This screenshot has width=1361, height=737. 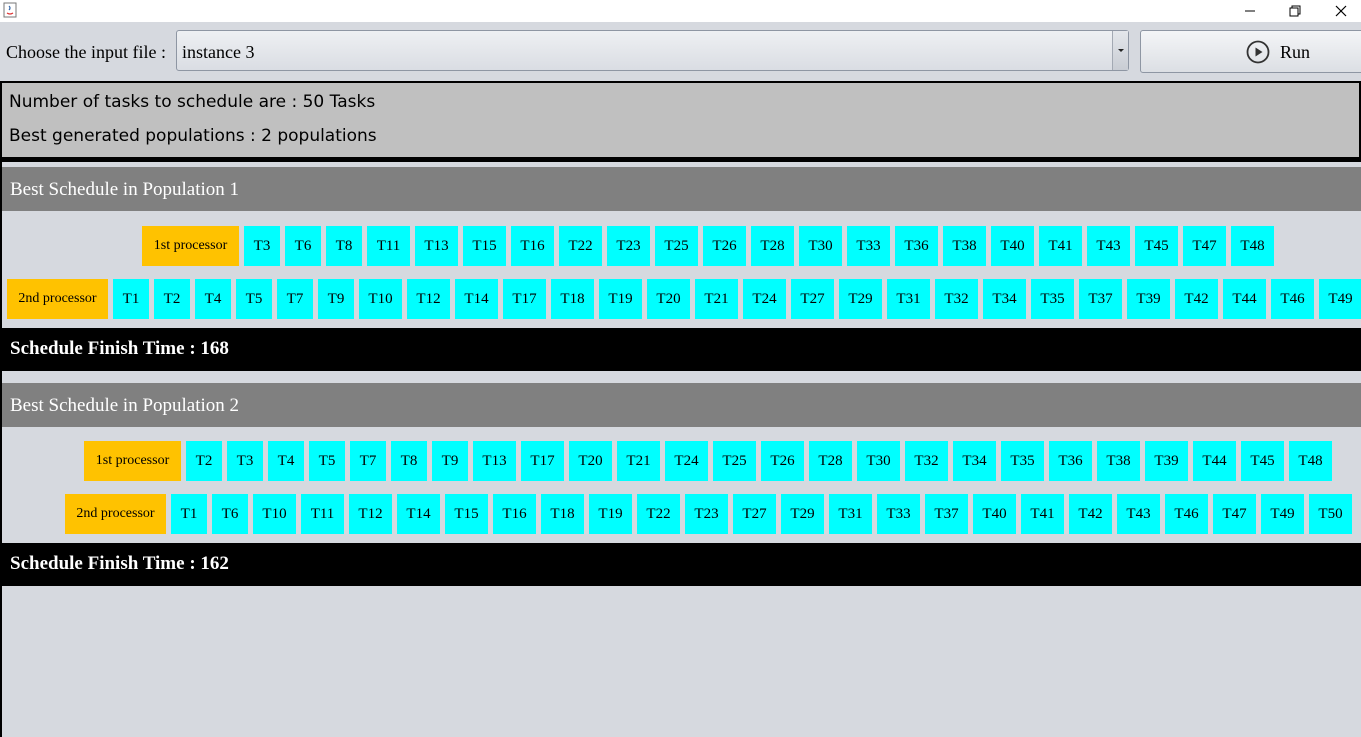 What do you see at coordinates (542, 461) in the screenshot?
I see `task-cell: T17` at bounding box center [542, 461].